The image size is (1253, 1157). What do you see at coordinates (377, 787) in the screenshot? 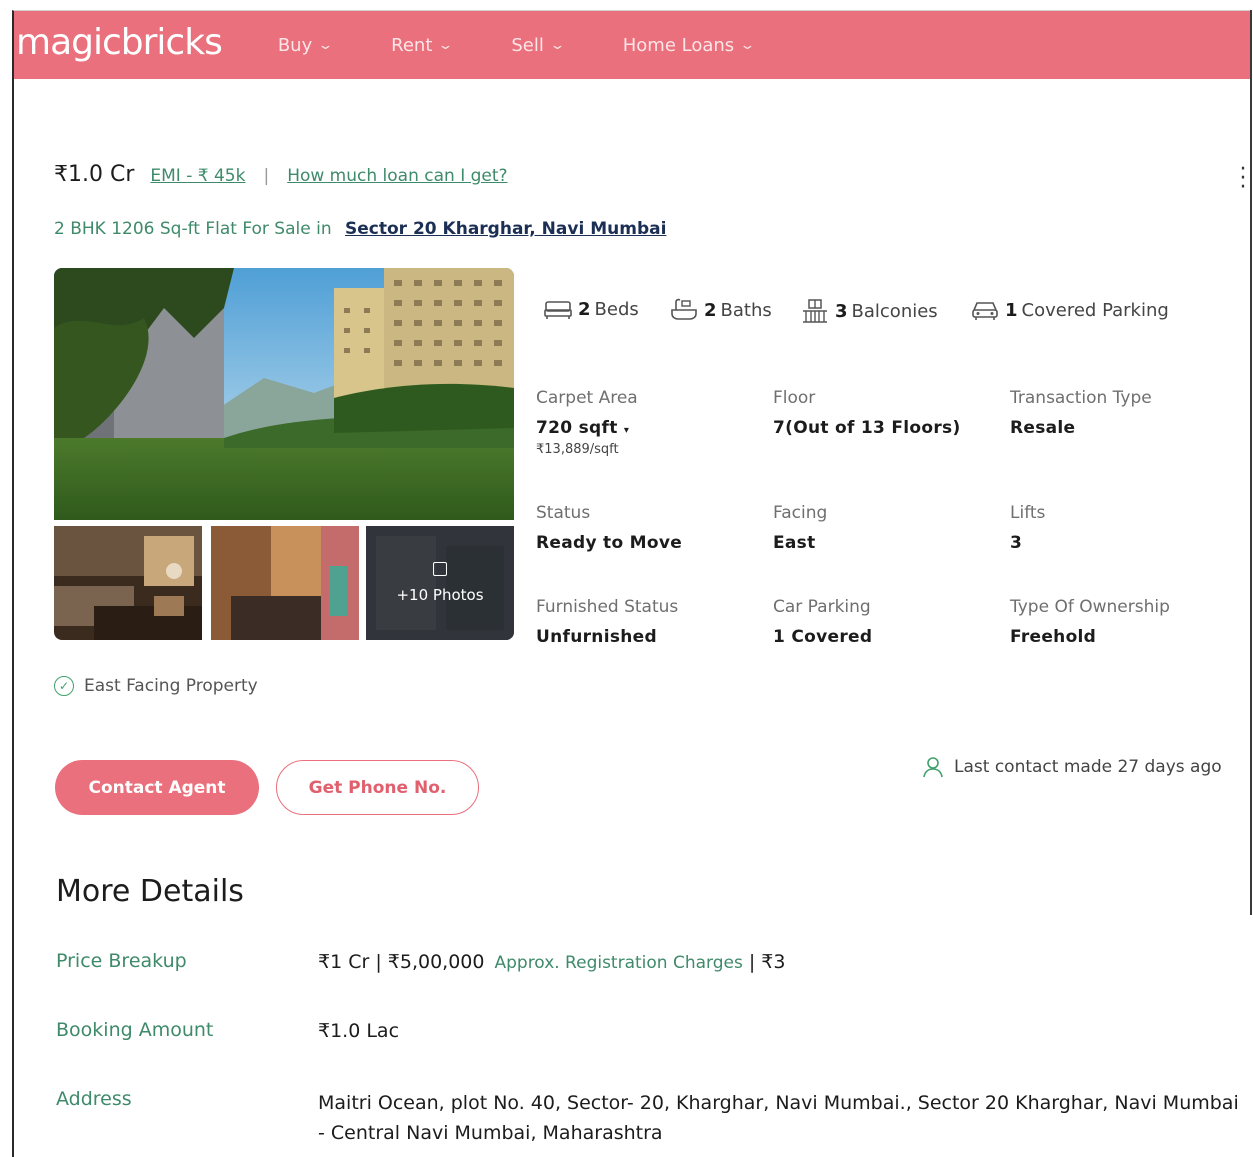
I see `get-phone-button: Get Phone No.` at bounding box center [377, 787].